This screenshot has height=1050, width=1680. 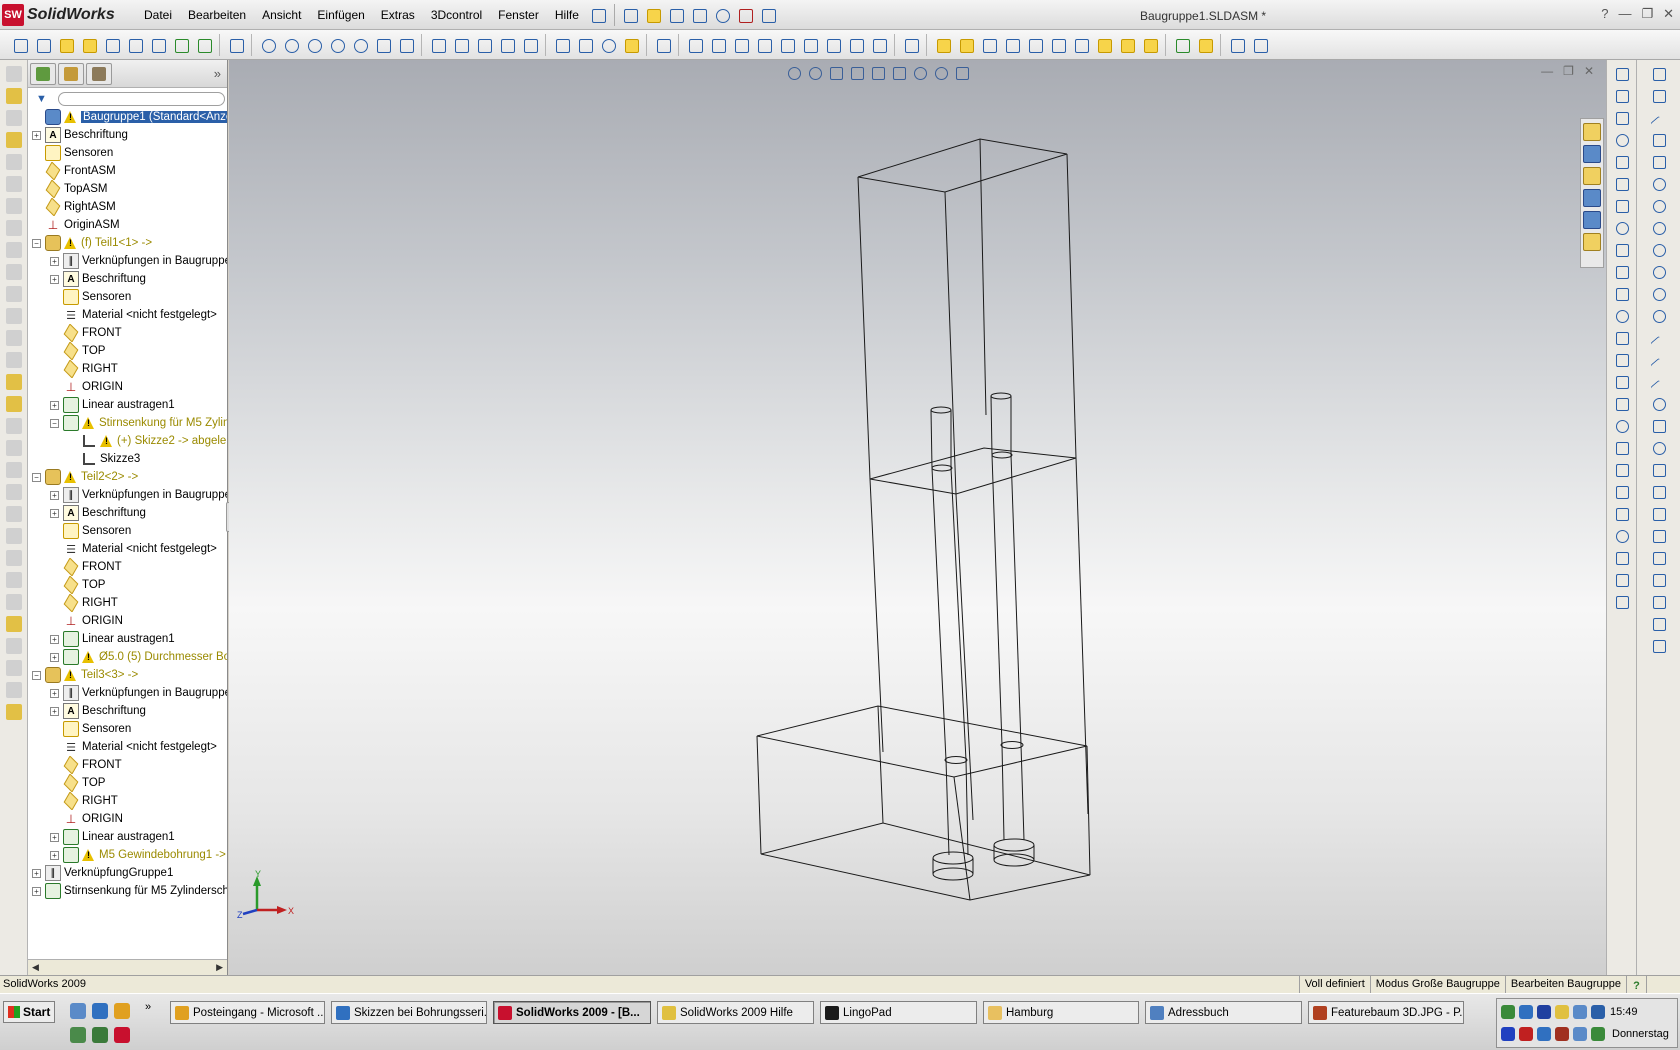 I want to click on app-launch-icon, so click(x=100, y=1035).